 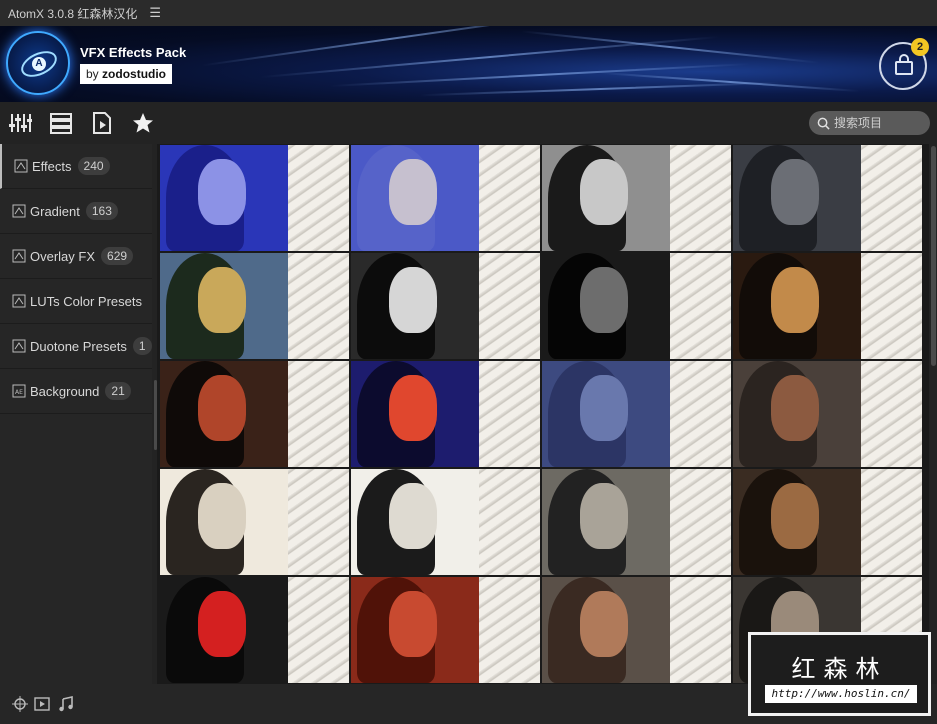 What do you see at coordinates (76, 301) in the screenshot?
I see `sidebar-item-luts-color-presets: LUTs Color Presets` at bounding box center [76, 301].